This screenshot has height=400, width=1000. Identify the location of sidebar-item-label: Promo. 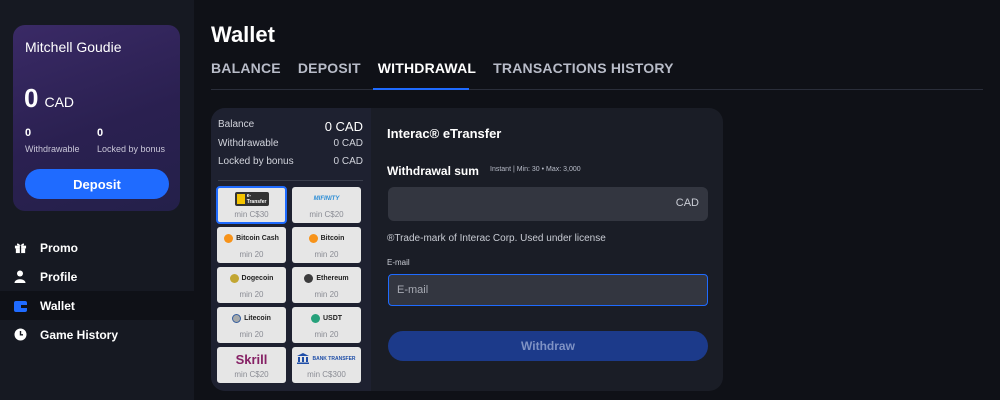
(59, 247).